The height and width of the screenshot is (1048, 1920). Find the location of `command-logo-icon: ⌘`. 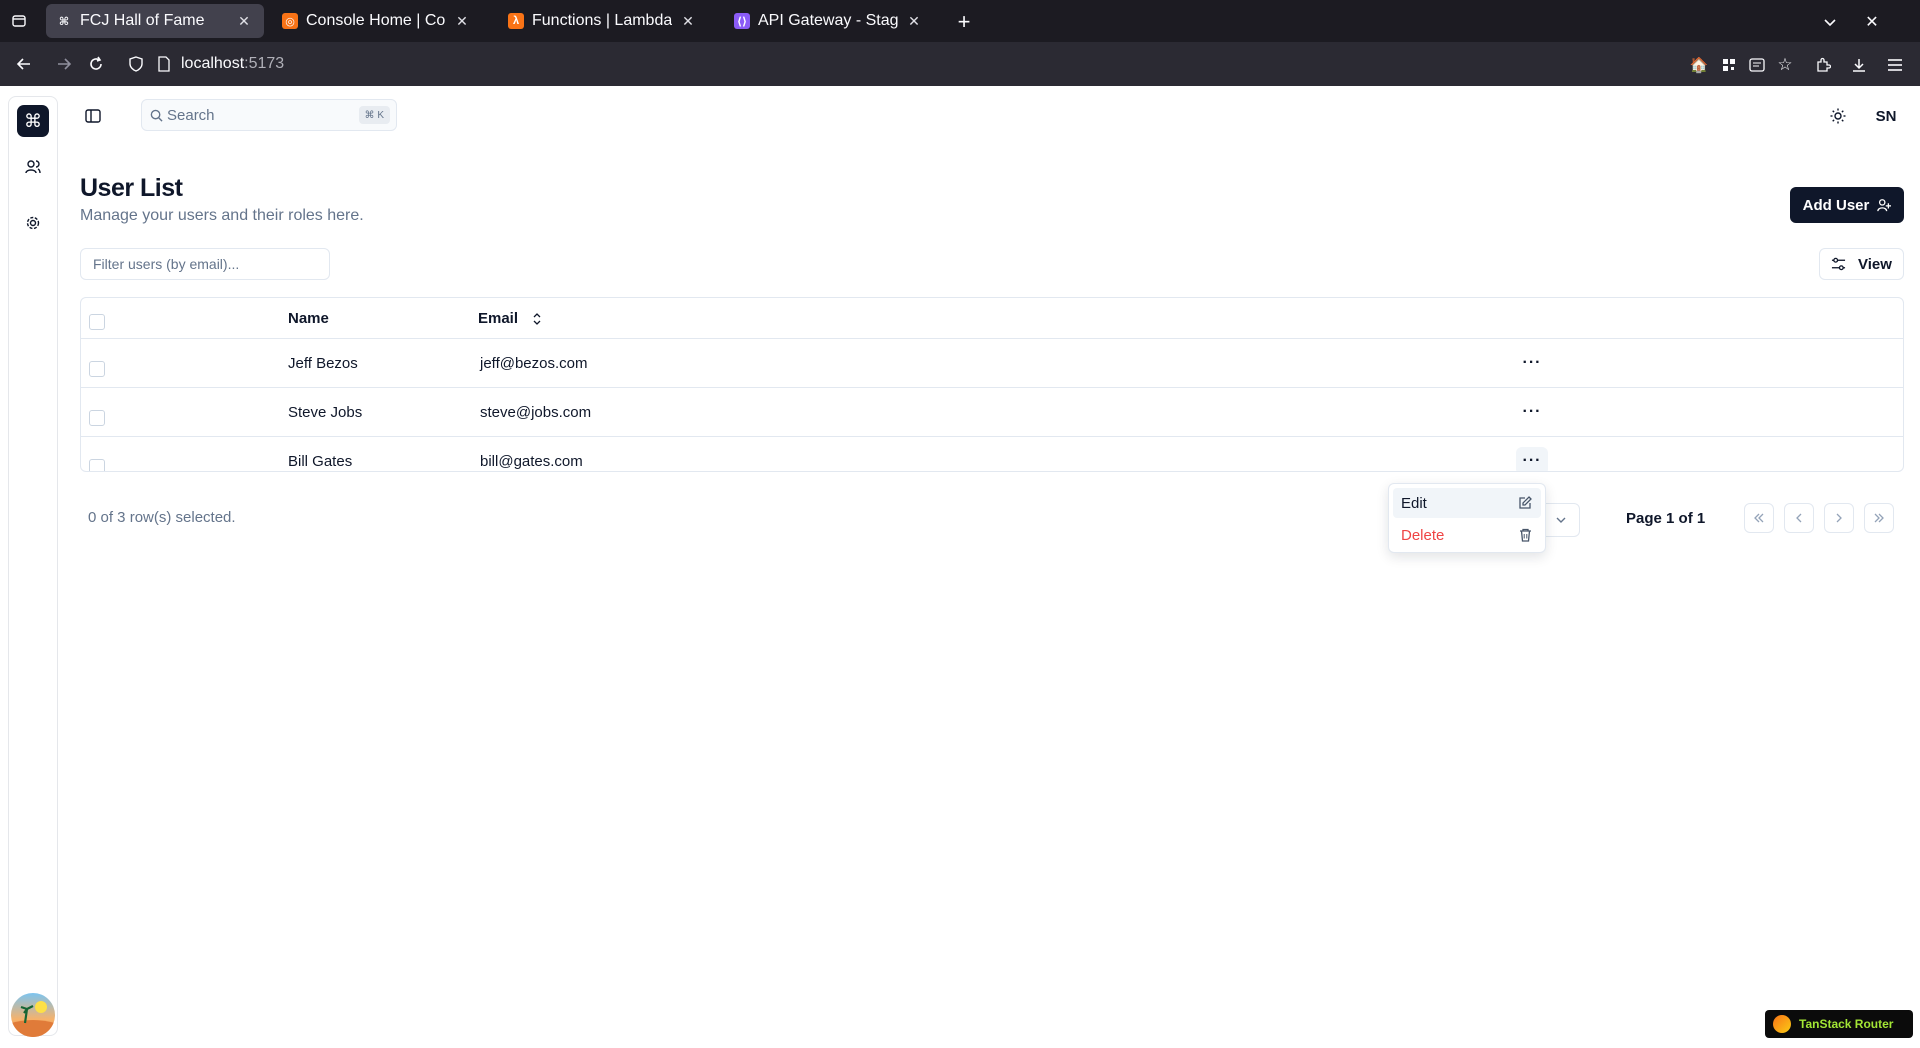

command-logo-icon: ⌘ is located at coordinates (33, 121).